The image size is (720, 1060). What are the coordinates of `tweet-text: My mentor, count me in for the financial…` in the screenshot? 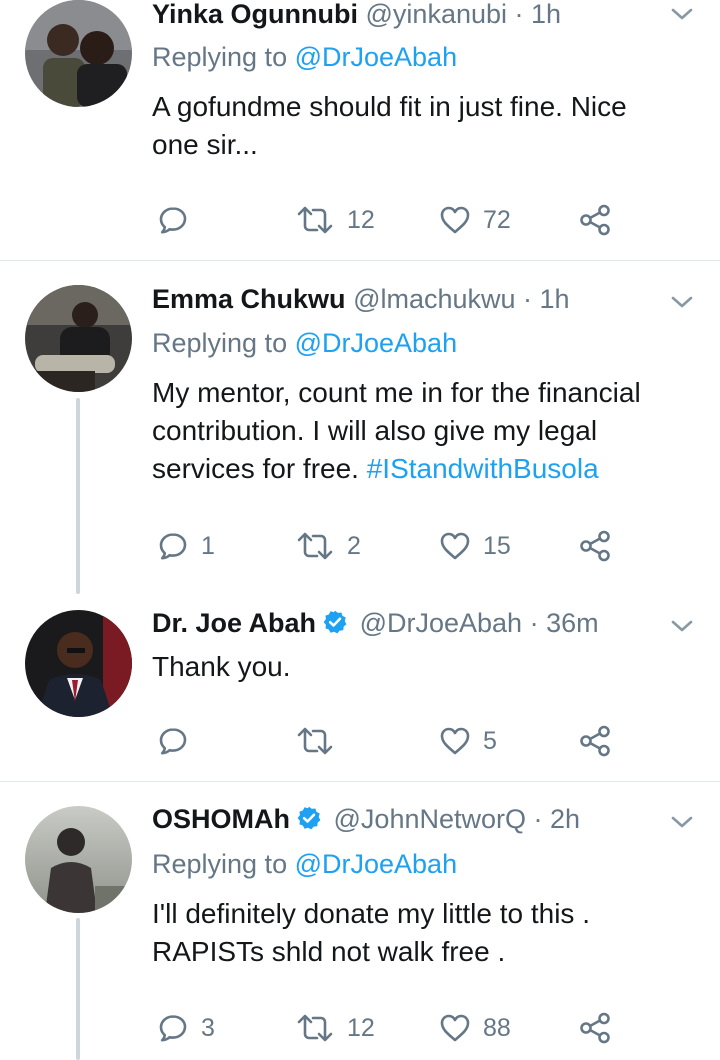 It's located at (422, 431).